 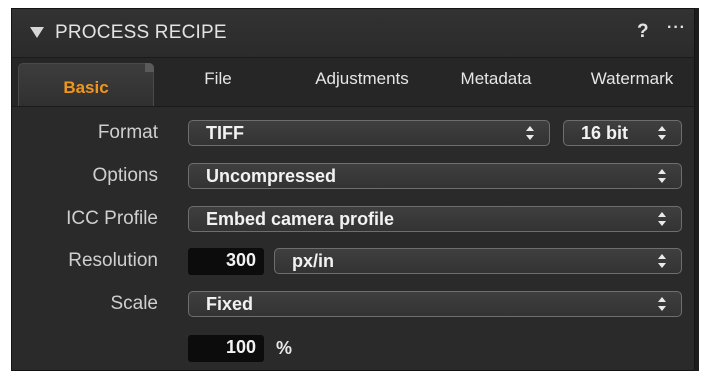 I want to click on resolution-unit-select: px/in, so click(x=478, y=261).